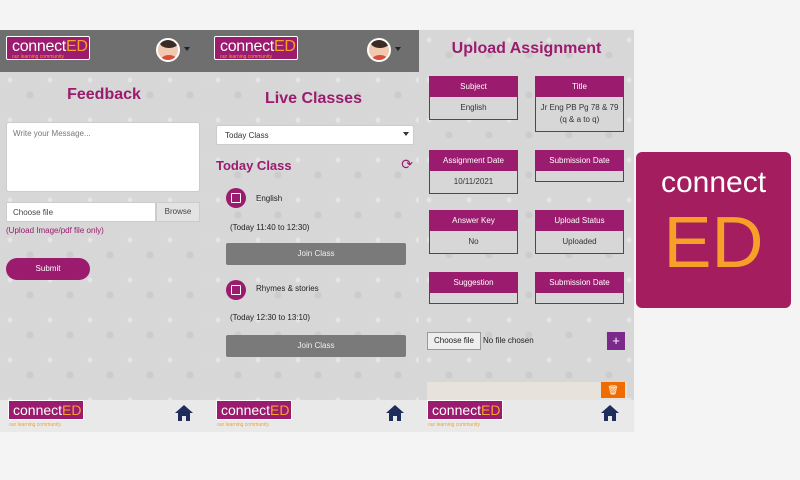 The image size is (800, 480). What do you see at coordinates (270, 227) in the screenshot?
I see `class-time: (Today 11:40 to 12:30)` at bounding box center [270, 227].